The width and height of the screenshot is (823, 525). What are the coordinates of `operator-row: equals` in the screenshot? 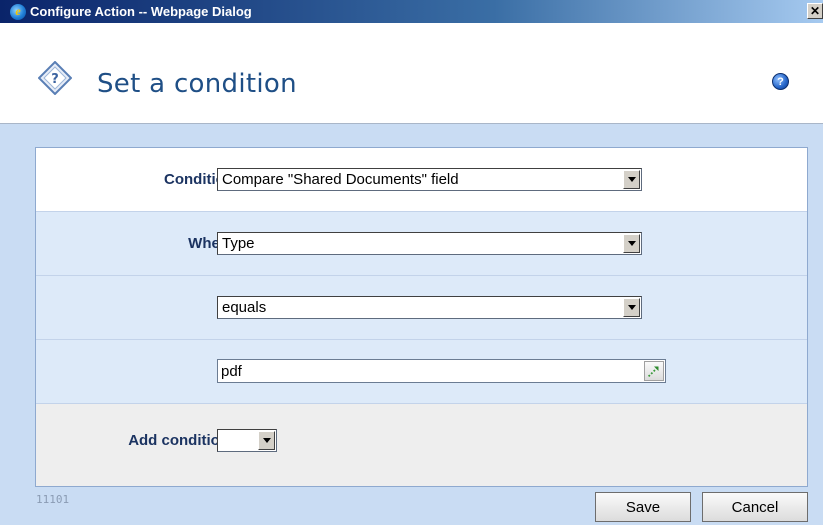 It's located at (421, 308).